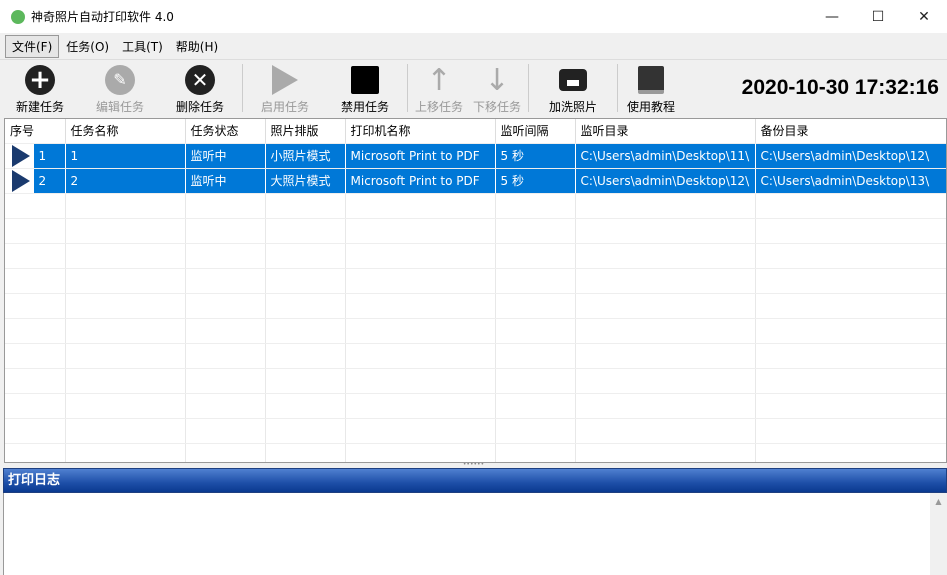  I want to click on arrow-down-icon: ↓, so click(497, 80).